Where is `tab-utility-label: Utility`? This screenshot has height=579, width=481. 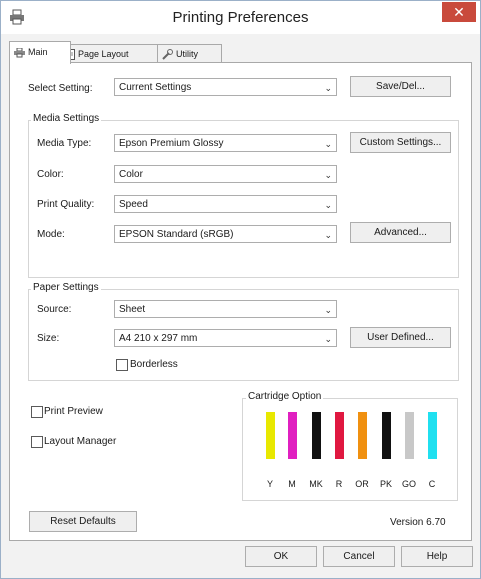
tab-utility-label: Utility is located at coordinates (187, 54).